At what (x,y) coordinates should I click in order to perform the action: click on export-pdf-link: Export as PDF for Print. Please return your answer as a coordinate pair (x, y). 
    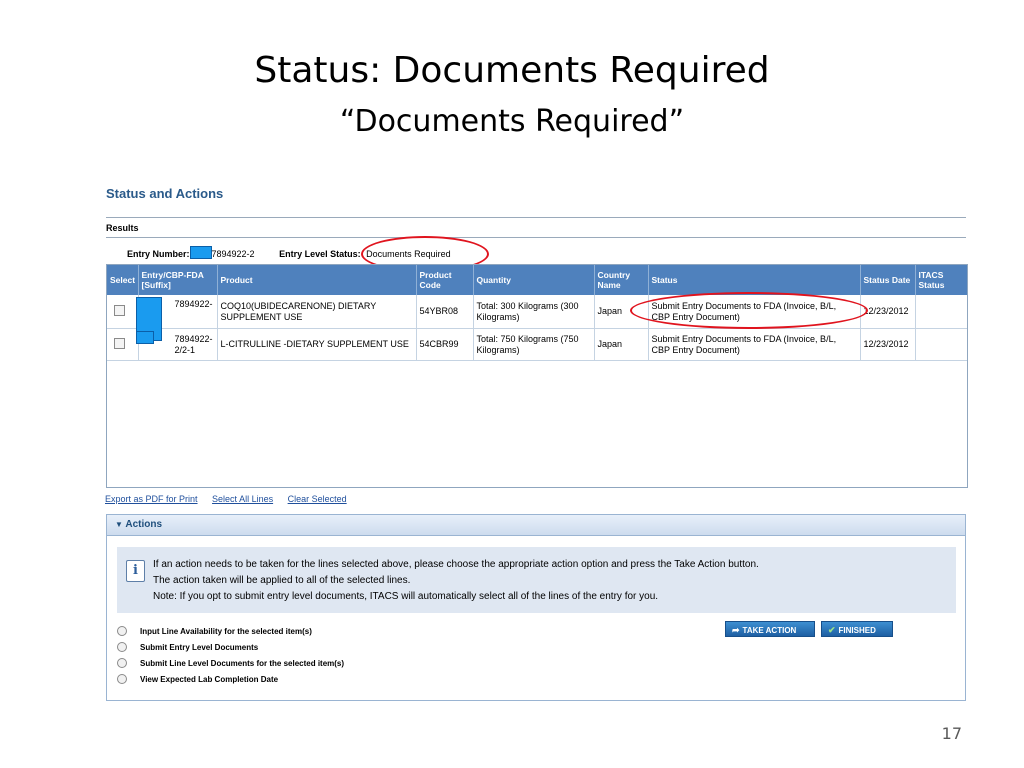
    Looking at the image, I should click on (151, 499).